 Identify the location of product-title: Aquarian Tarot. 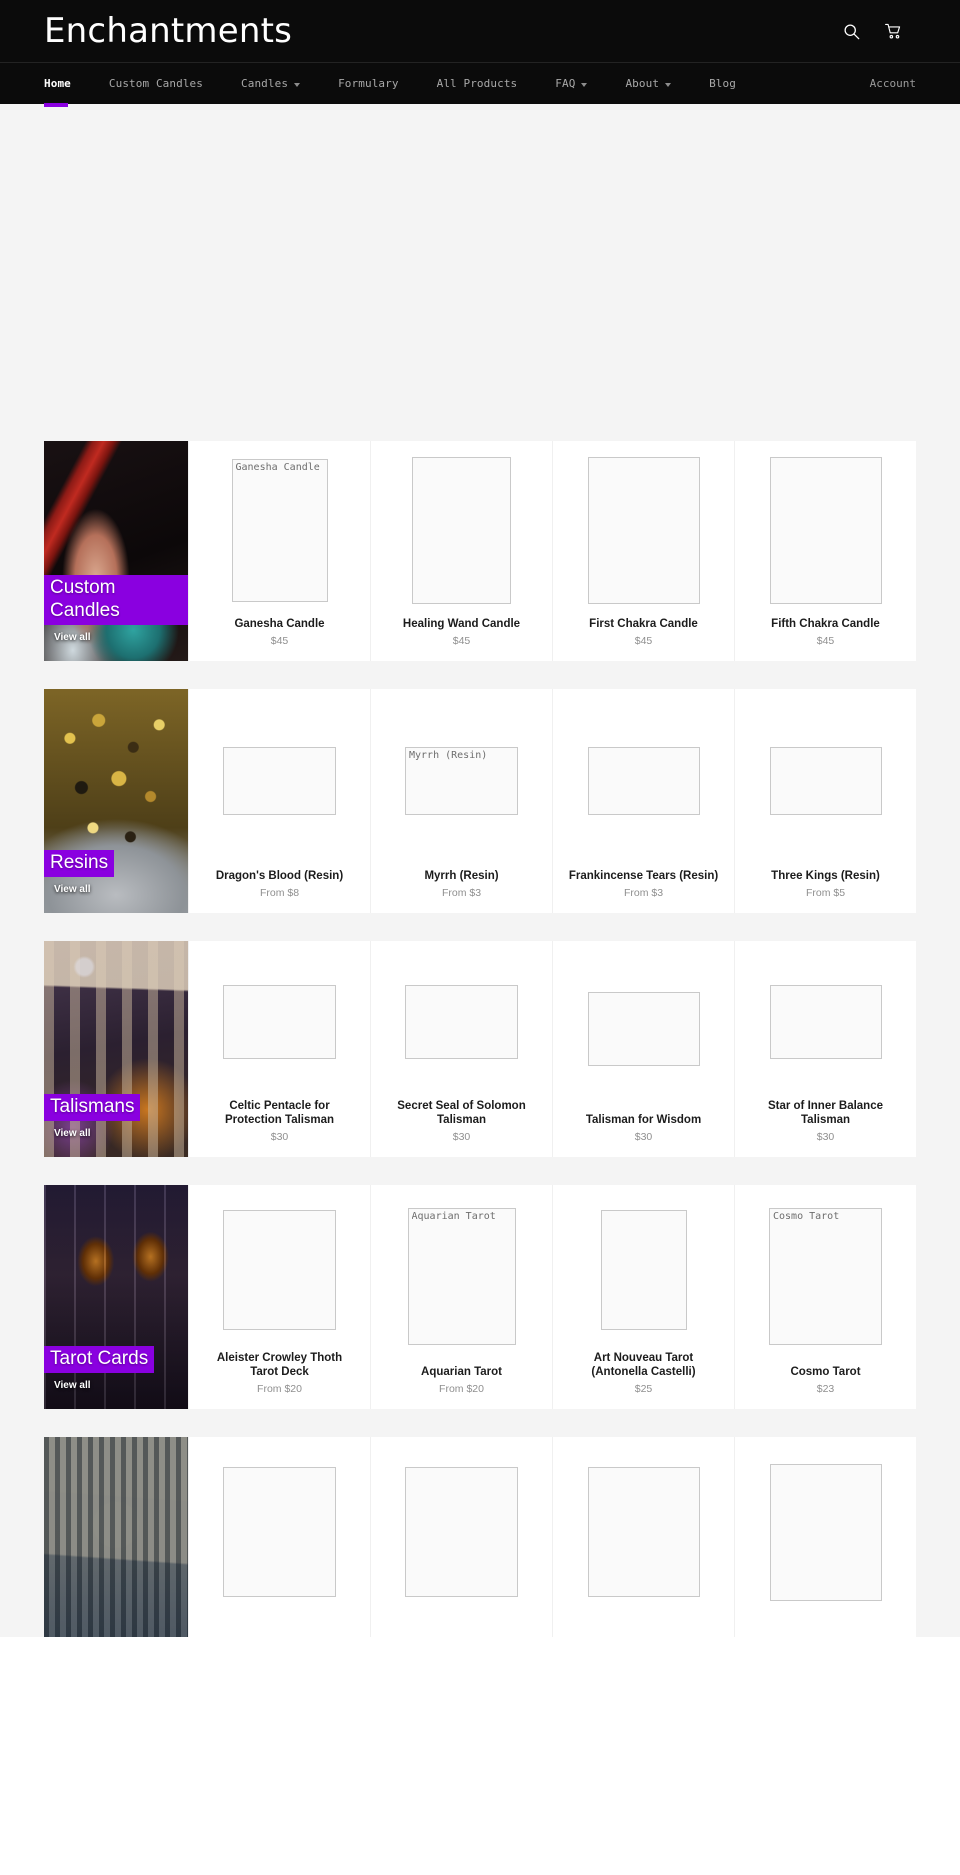
(461, 1371).